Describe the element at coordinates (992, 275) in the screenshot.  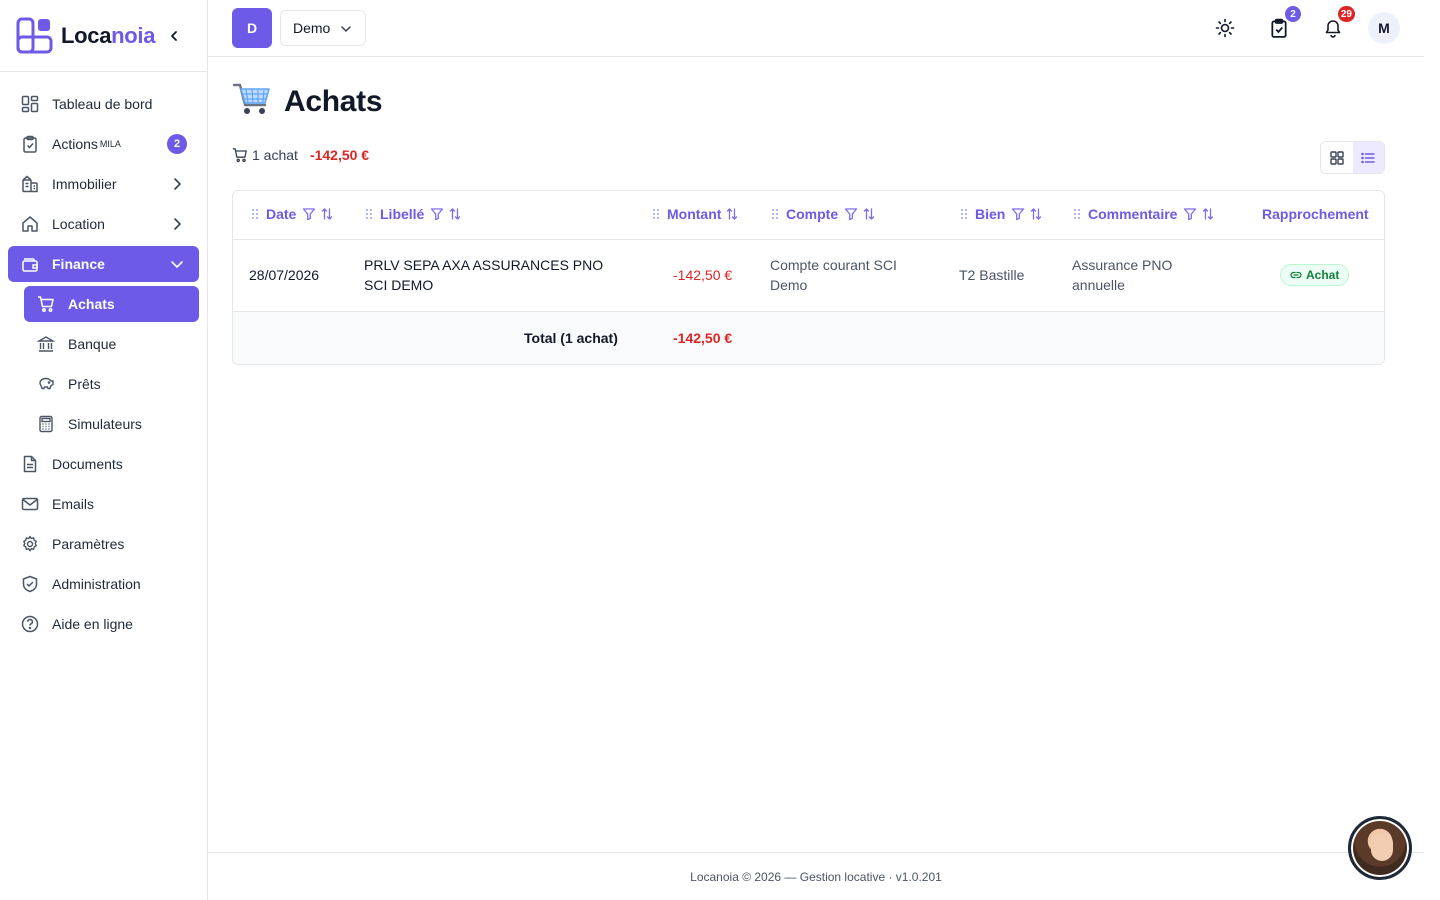
I see `cell-bien: T2 Bastille` at that location.